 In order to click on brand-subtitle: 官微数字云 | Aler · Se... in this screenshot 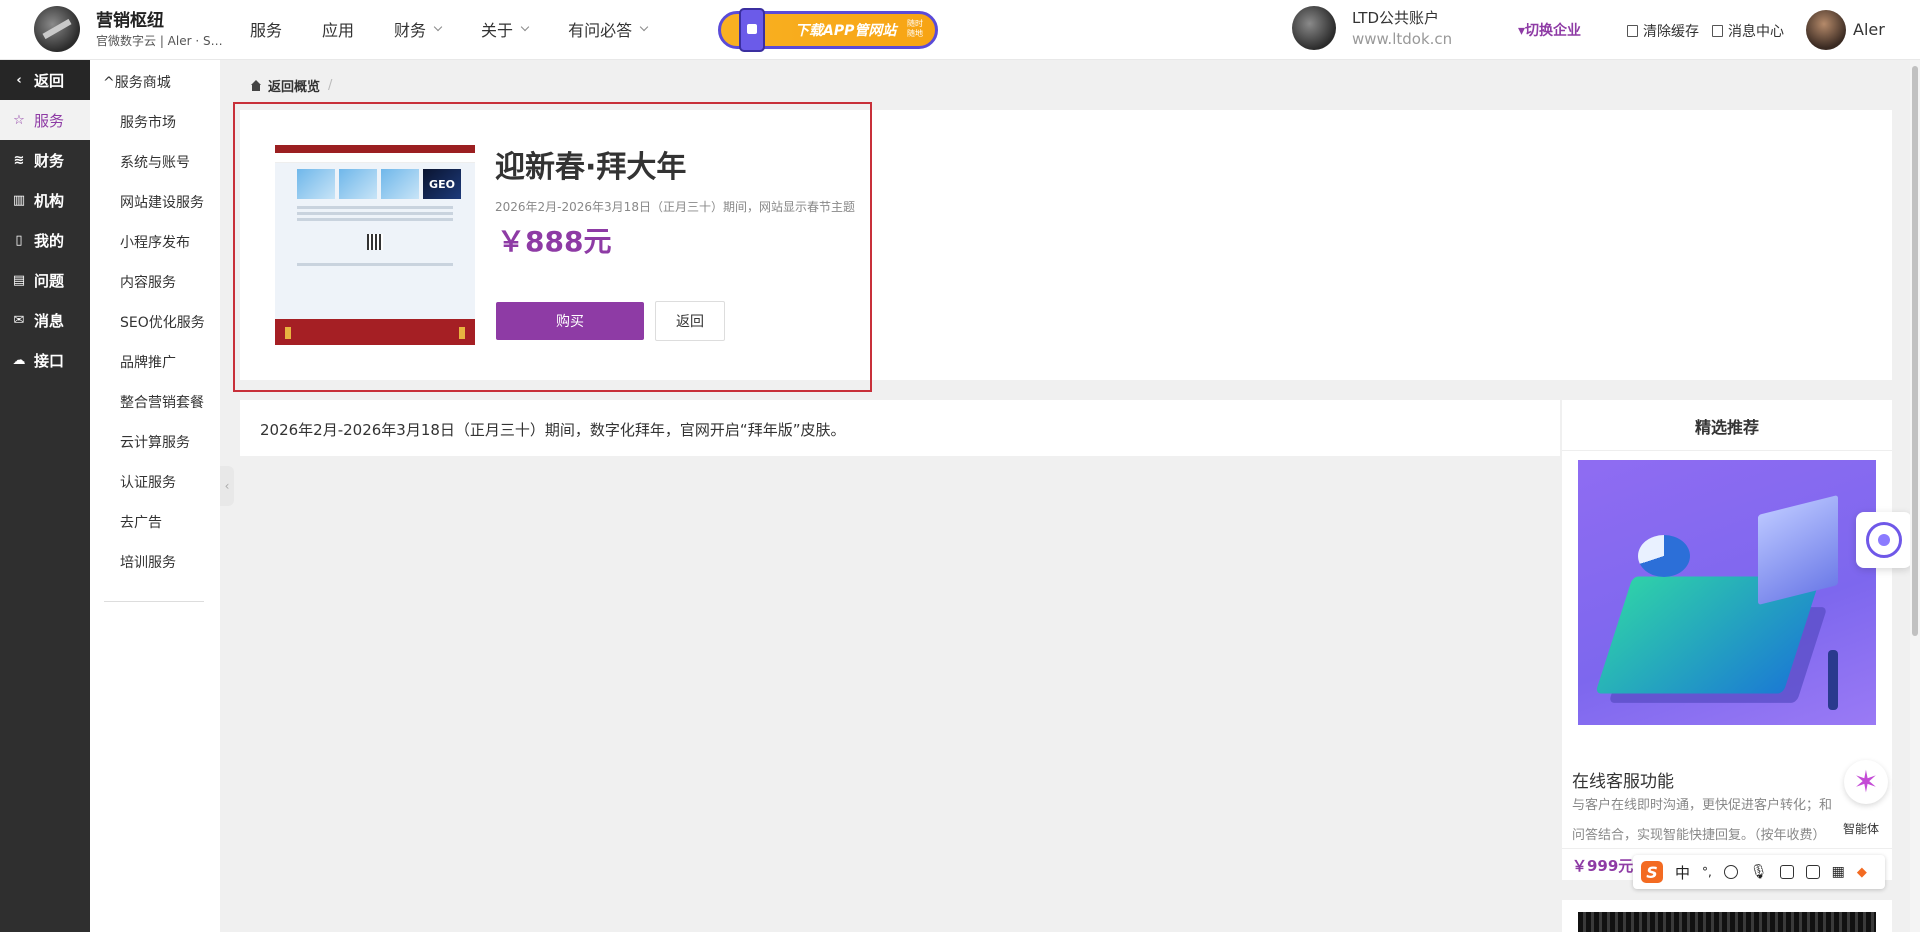, I will do `click(161, 41)`.